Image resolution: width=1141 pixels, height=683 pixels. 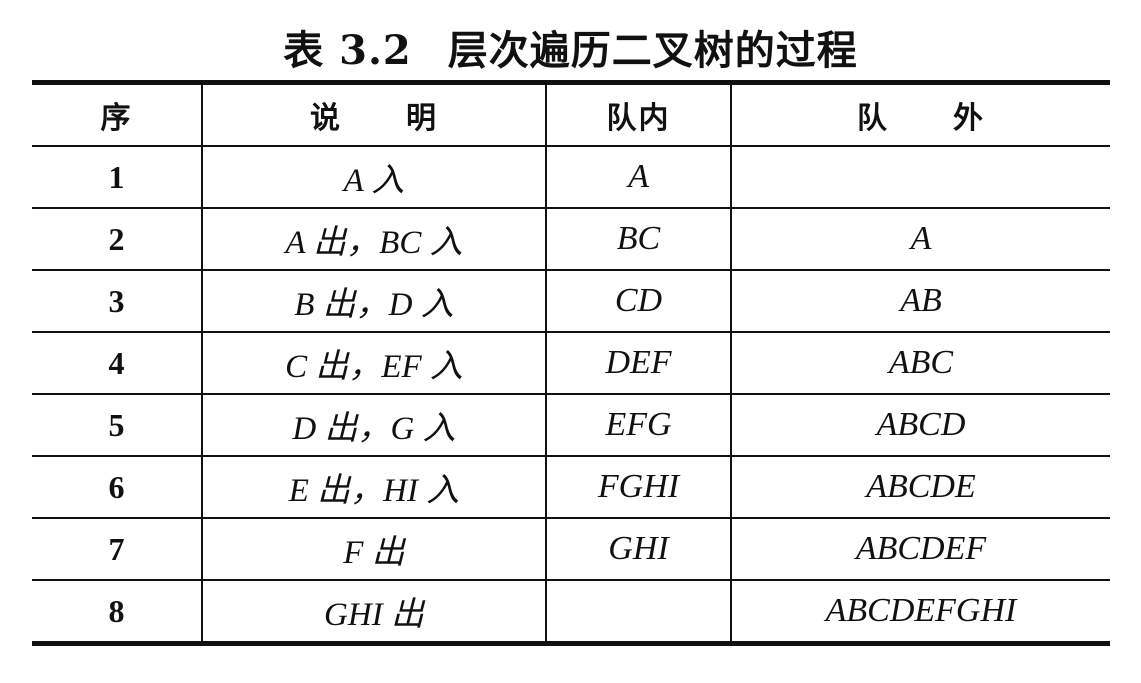 What do you see at coordinates (920, 612) in the screenshot?
I see `cell-queue-out: ABCDEFGHI` at bounding box center [920, 612].